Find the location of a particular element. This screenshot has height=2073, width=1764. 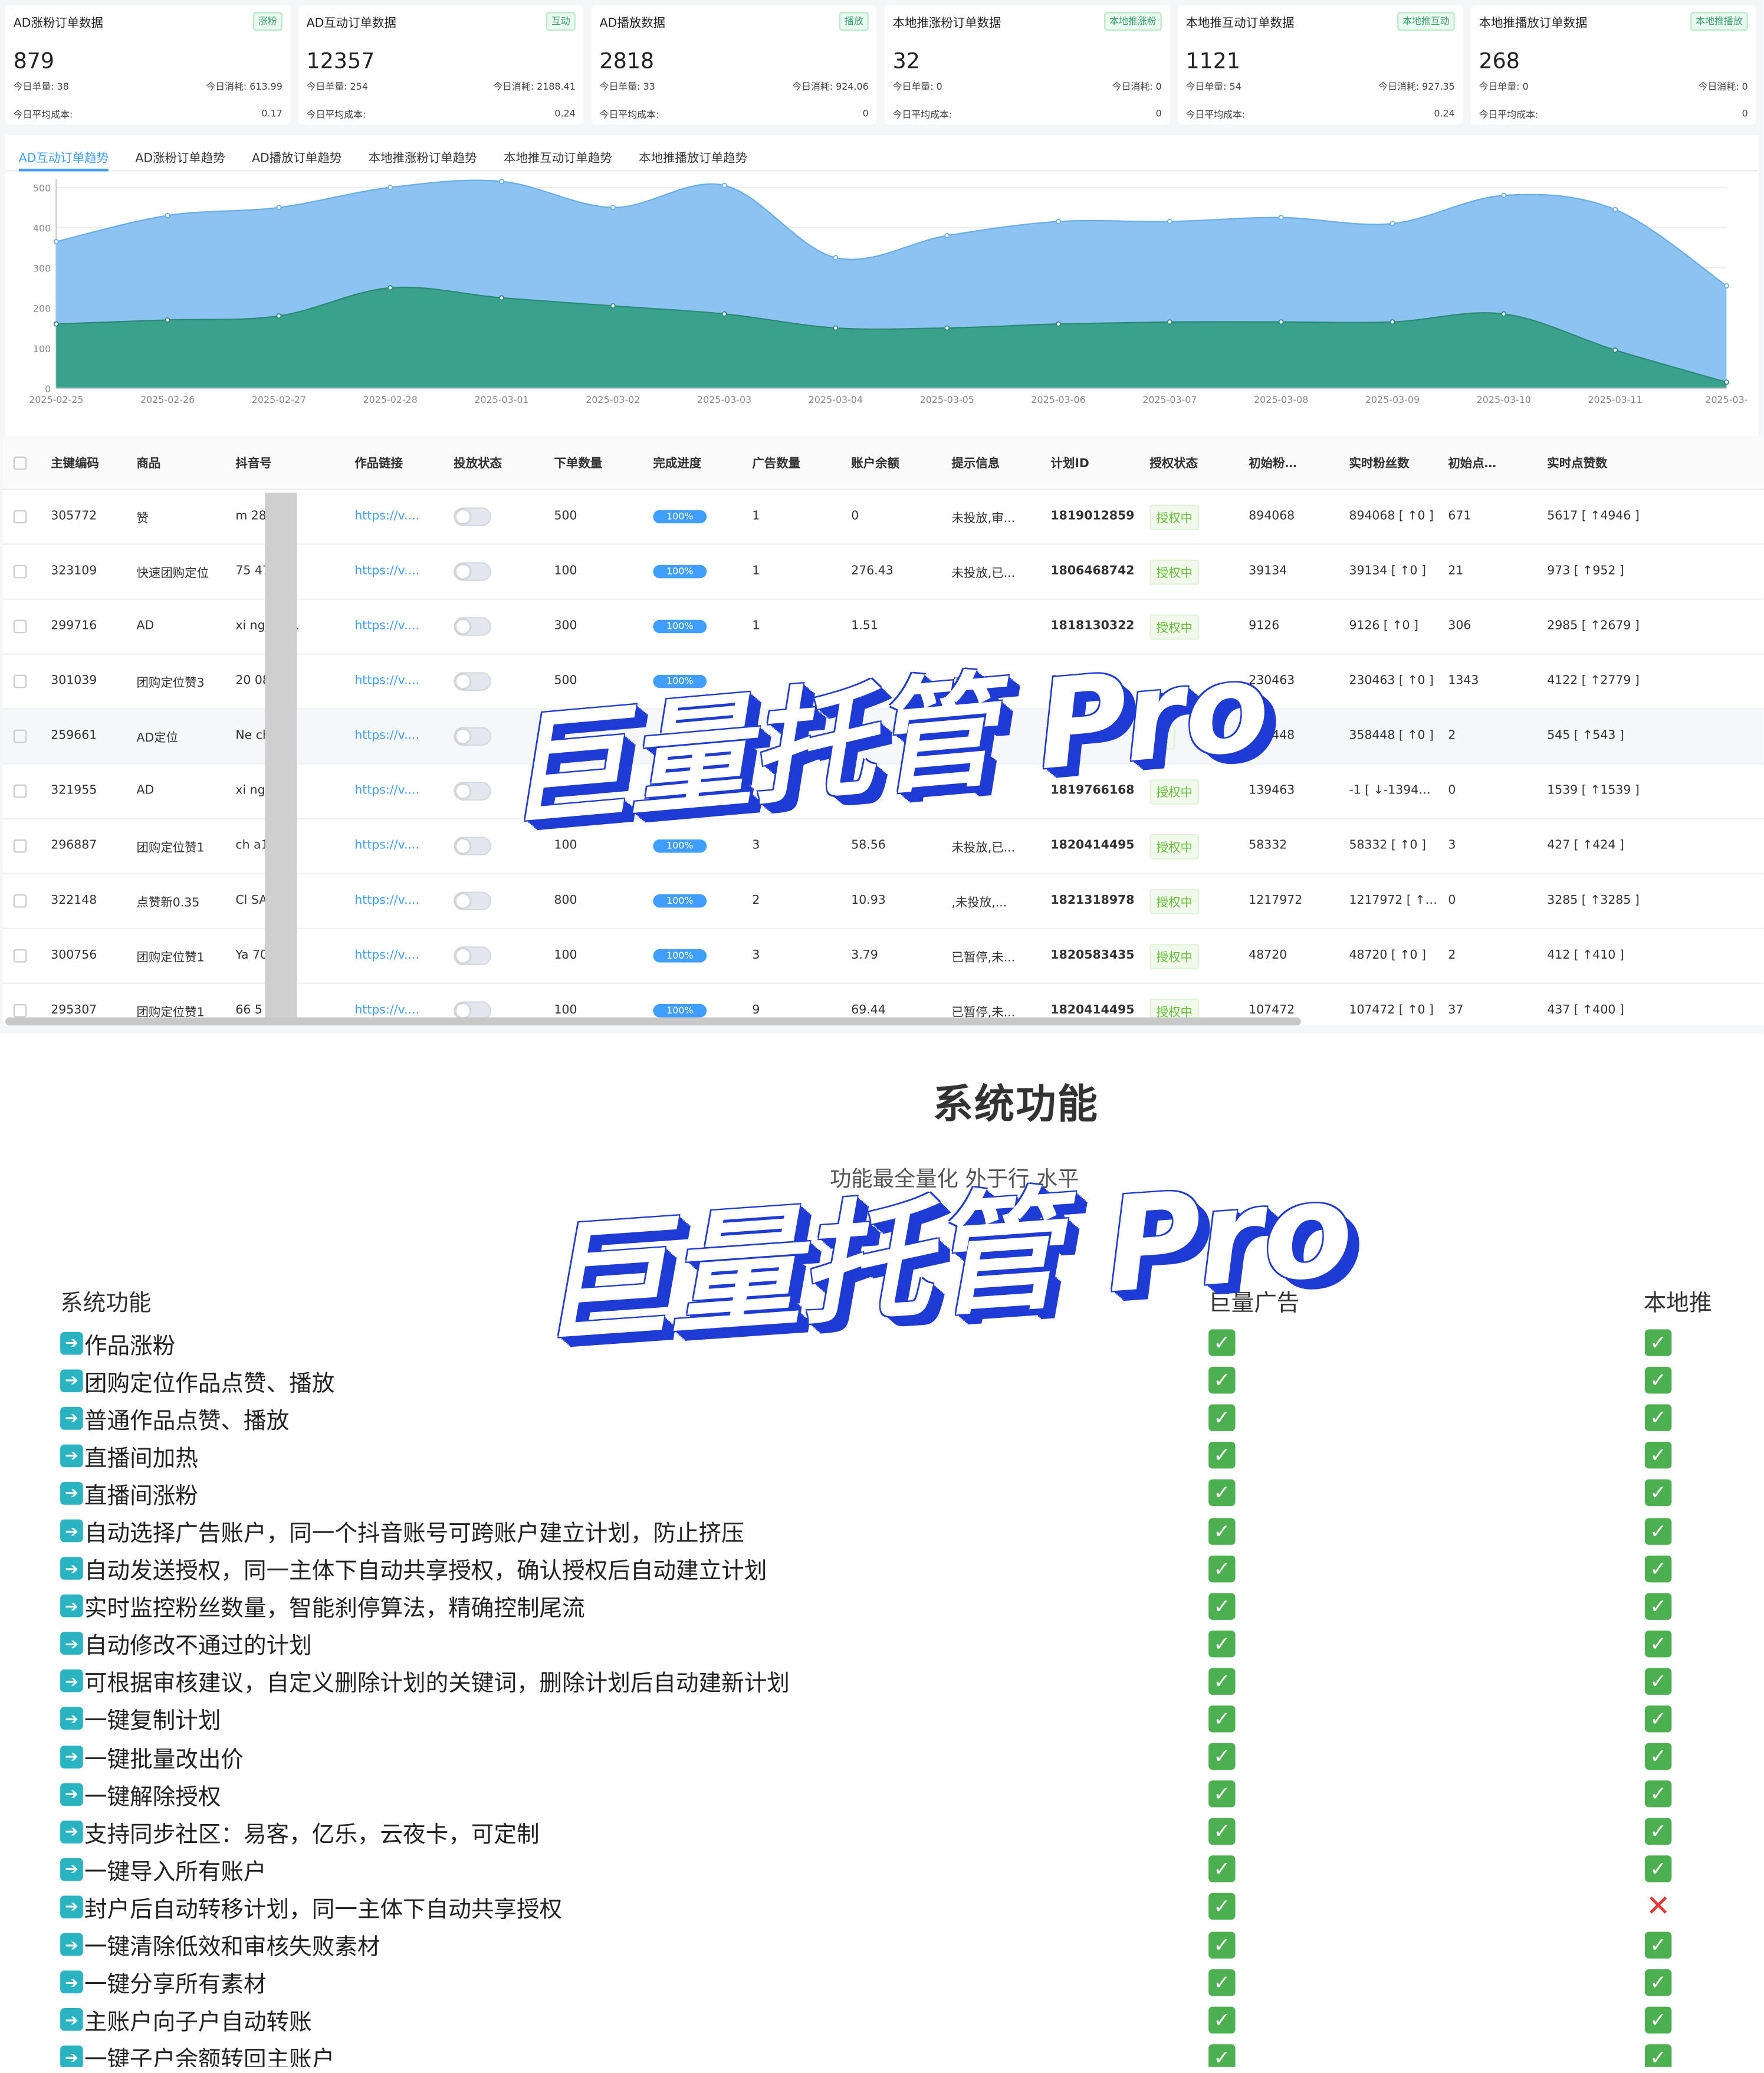

y-tick-label: 500 is located at coordinates (42, 188).